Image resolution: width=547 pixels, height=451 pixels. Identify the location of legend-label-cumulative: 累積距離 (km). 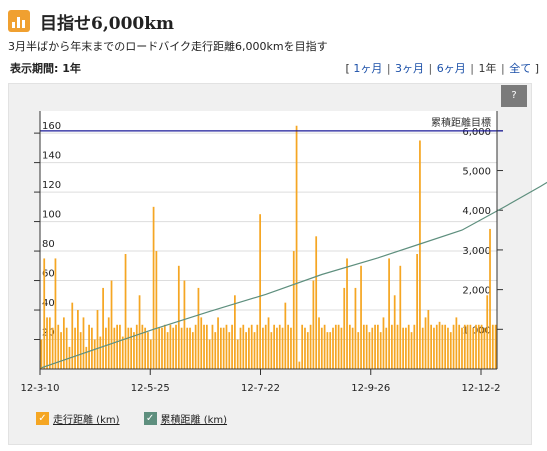
(194, 418).